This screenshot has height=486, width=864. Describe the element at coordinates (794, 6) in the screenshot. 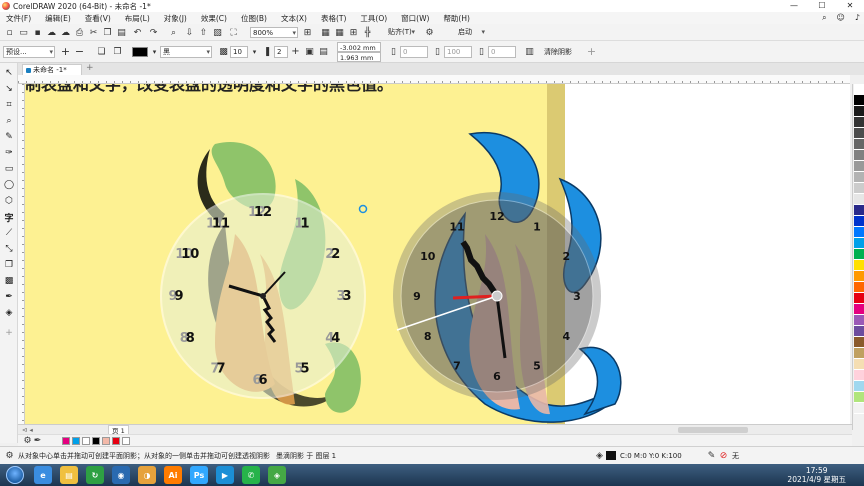

I see `minimize-button: —` at that location.